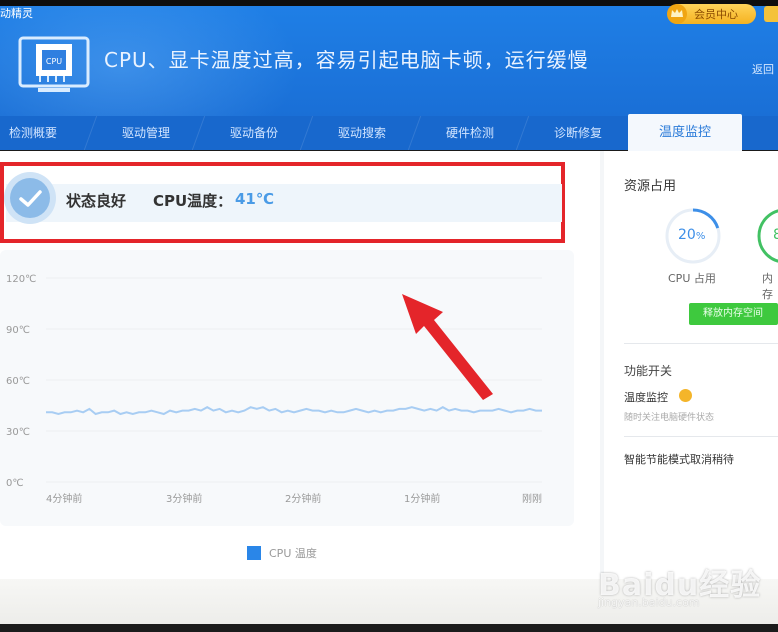 The width and height of the screenshot is (778, 632). I want to click on status-label: 状态良好, so click(96, 201).